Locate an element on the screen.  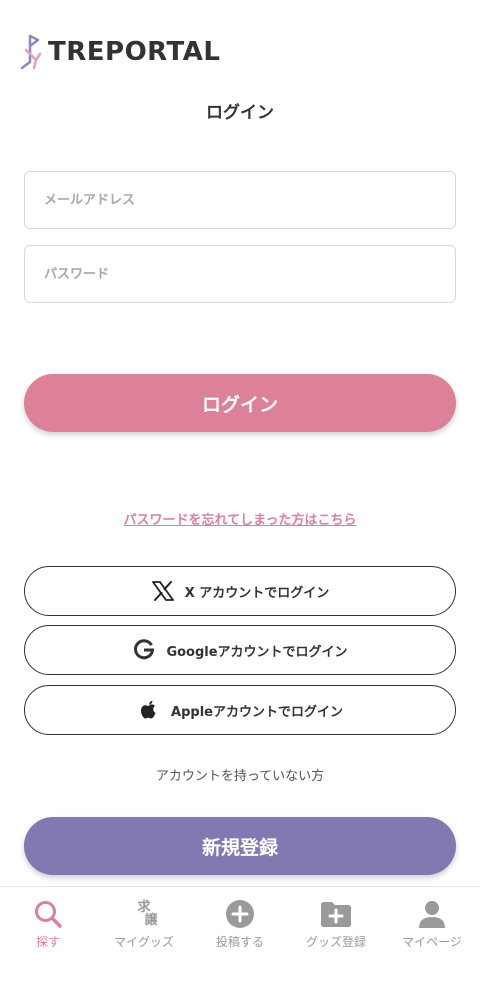
no-account-text: アカウントを持っていない方 is located at coordinates (240, 776).